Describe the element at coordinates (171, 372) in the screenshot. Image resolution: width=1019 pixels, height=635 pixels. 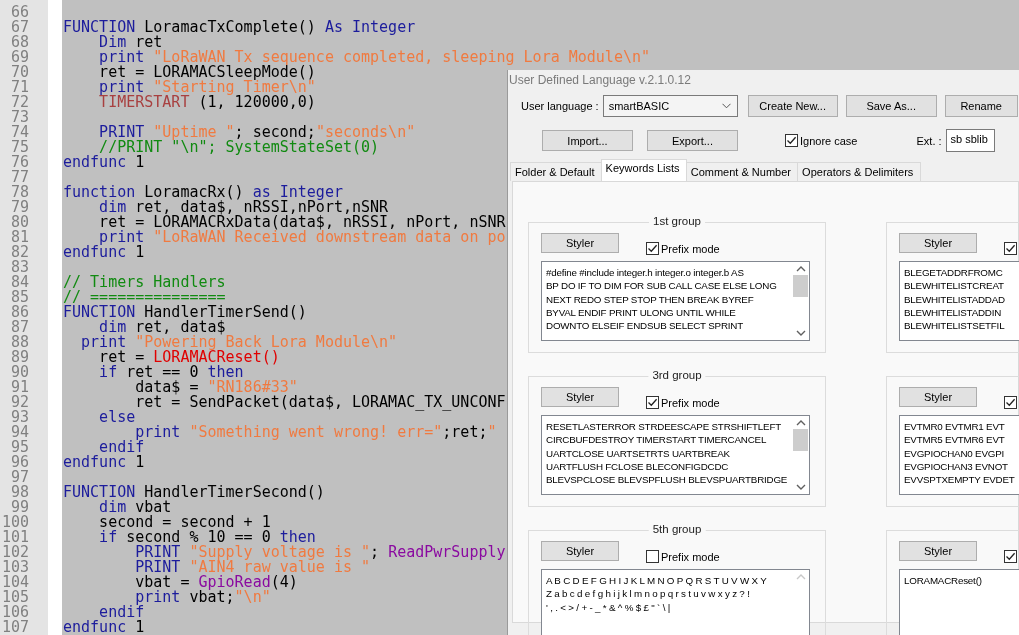
I see `code-line: if ret == 0 then` at that location.